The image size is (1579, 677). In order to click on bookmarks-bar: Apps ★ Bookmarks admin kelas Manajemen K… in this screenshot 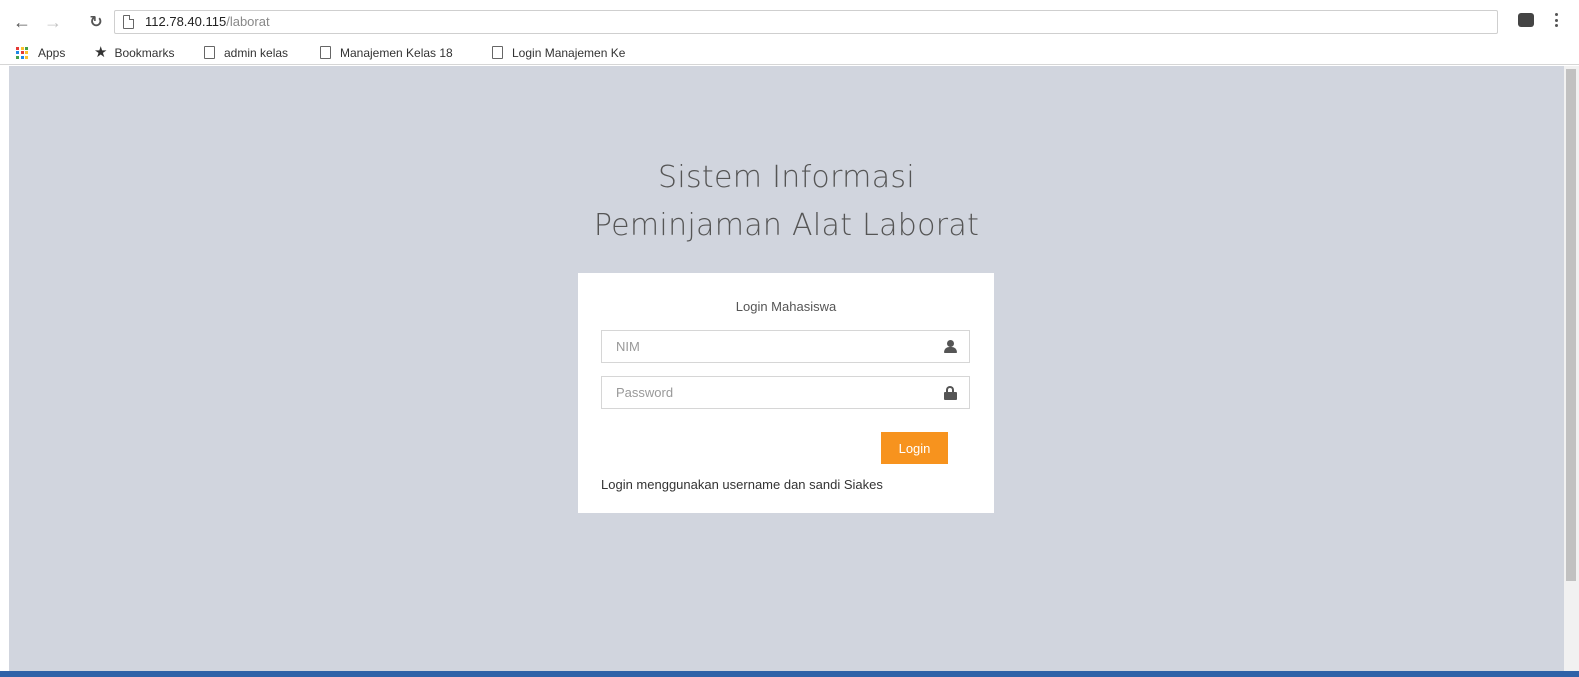, I will do `click(789, 52)`.